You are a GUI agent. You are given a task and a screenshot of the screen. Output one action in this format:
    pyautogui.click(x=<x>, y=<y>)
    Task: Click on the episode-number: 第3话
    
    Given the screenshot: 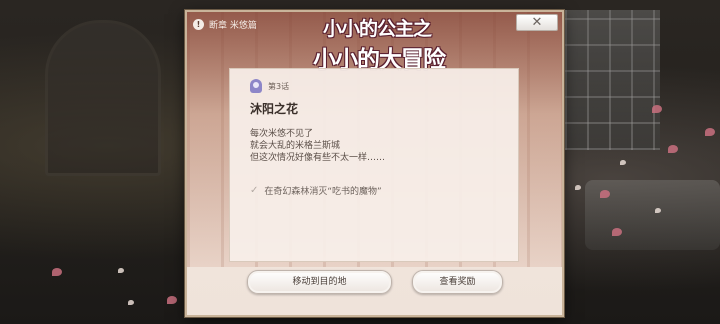 What is the action you would take?
    pyautogui.click(x=279, y=86)
    